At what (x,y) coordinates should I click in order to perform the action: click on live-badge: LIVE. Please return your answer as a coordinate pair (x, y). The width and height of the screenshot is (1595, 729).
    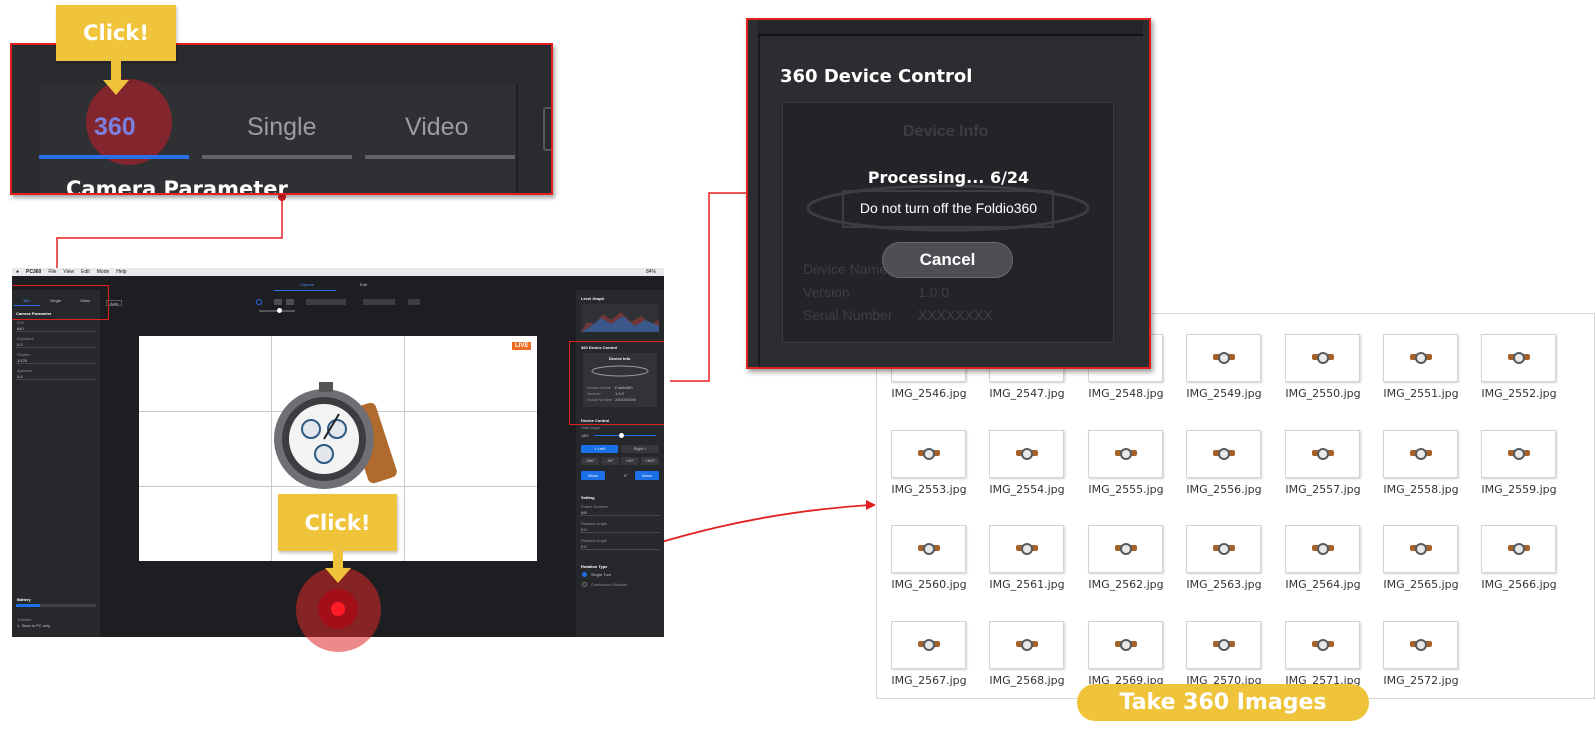
    Looking at the image, I should click on (522, 346).